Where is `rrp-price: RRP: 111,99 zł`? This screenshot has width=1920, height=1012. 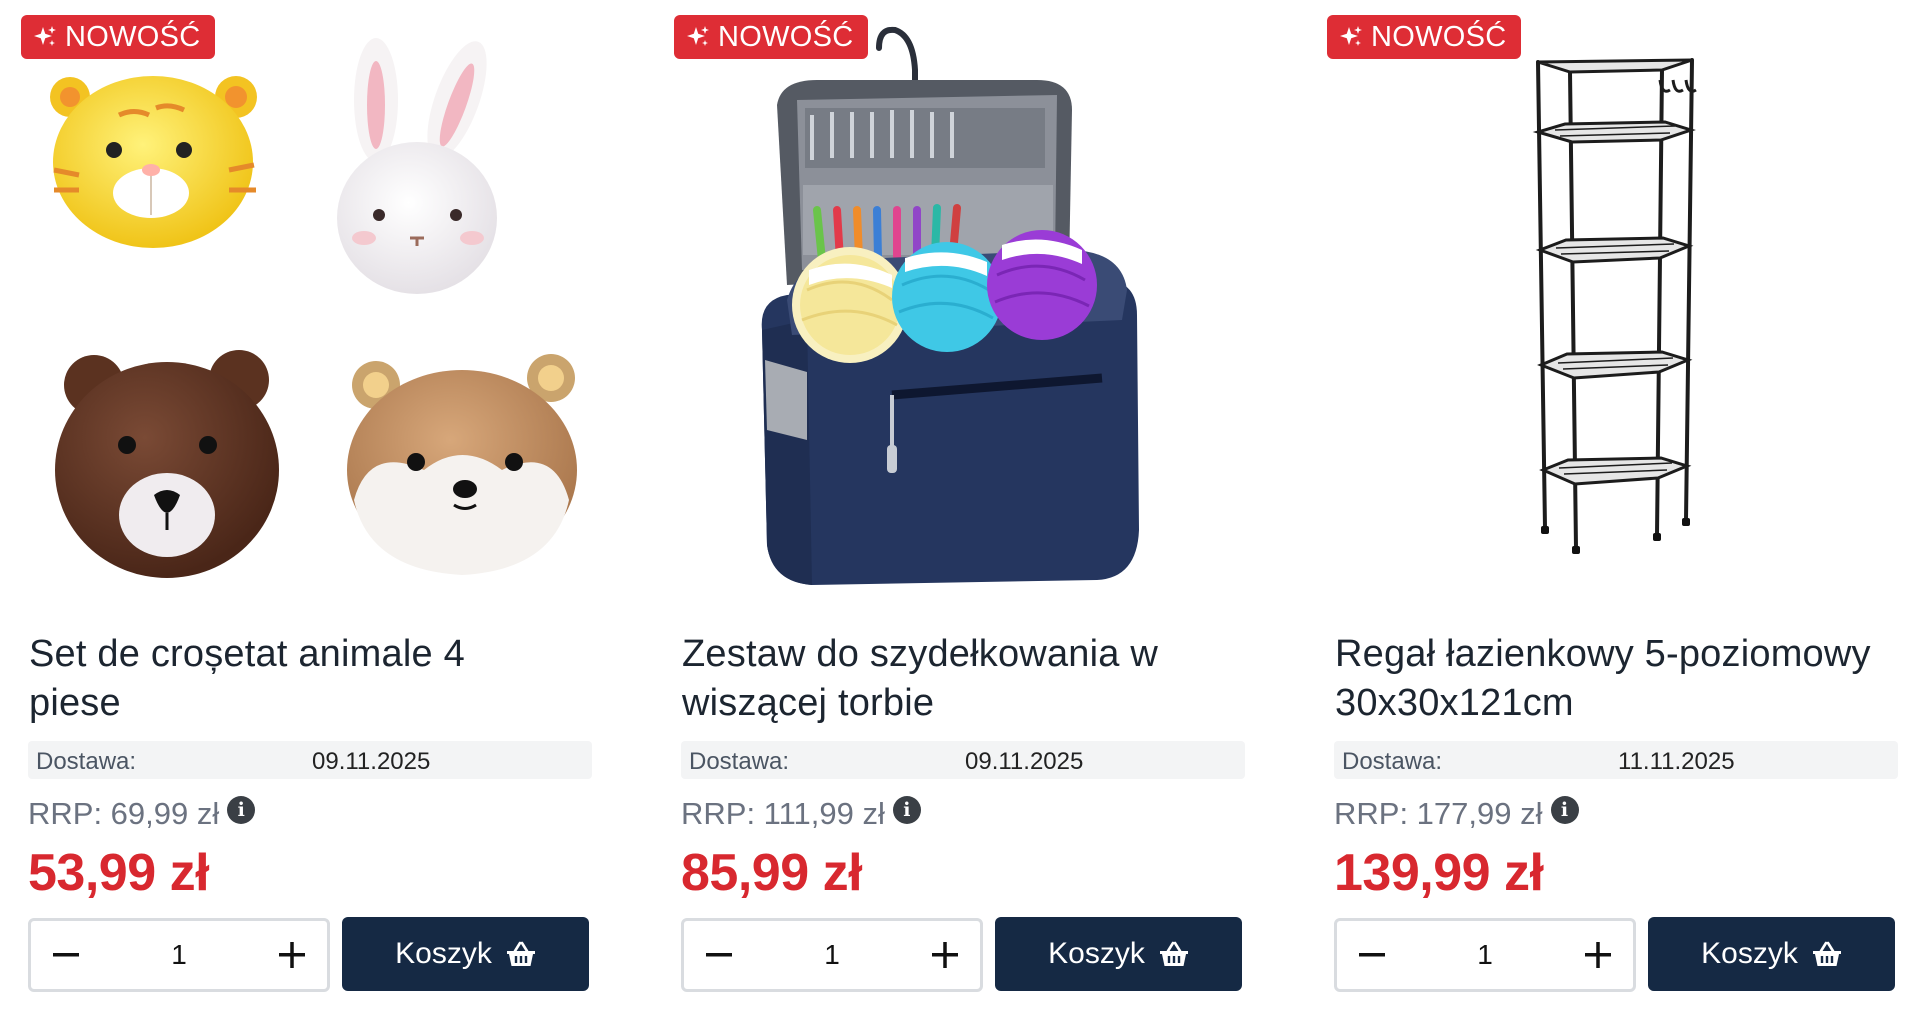 rrp-price: RRP: 111,99 zł is located at coordinates (783, 813).